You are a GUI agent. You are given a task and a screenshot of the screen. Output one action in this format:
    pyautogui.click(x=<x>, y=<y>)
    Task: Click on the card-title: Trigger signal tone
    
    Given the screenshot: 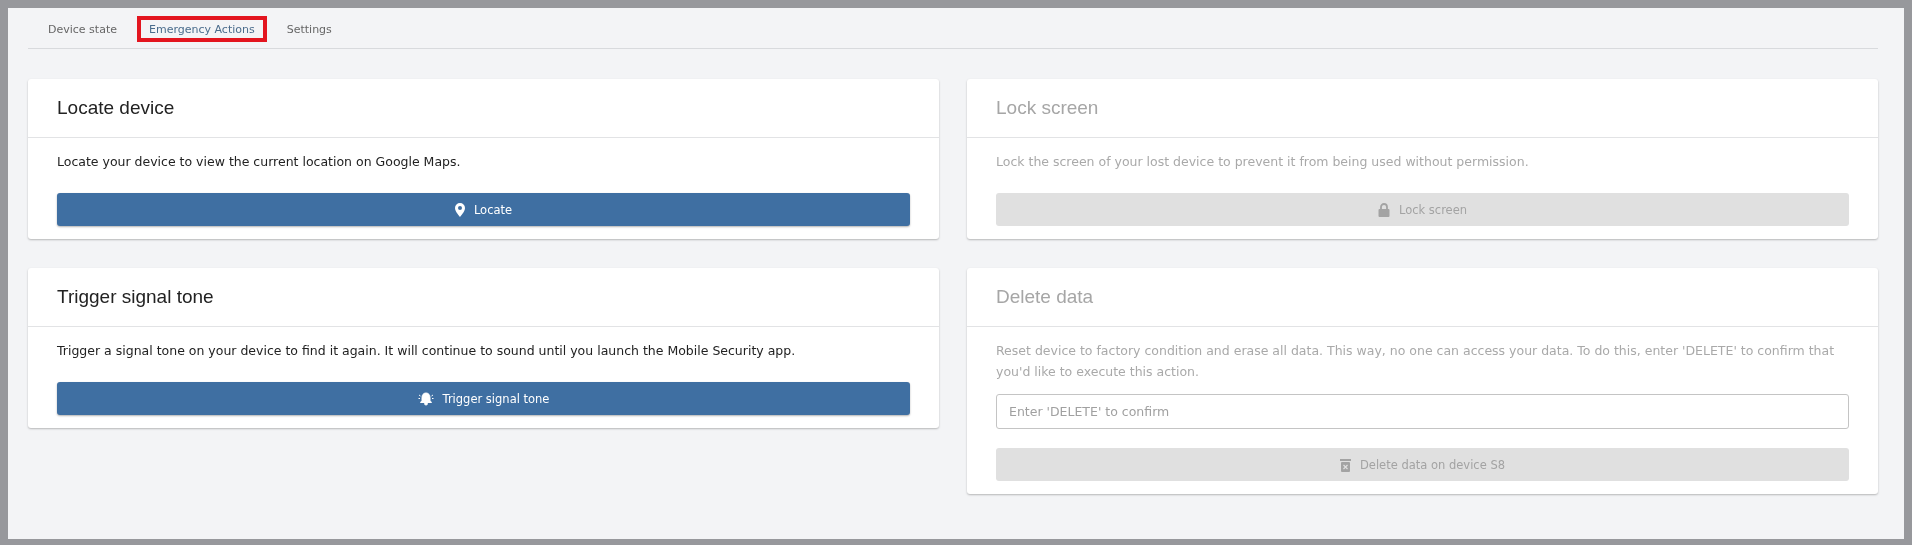 What is the action you would take?
    pyautogui.click(x=135, y=297)
    